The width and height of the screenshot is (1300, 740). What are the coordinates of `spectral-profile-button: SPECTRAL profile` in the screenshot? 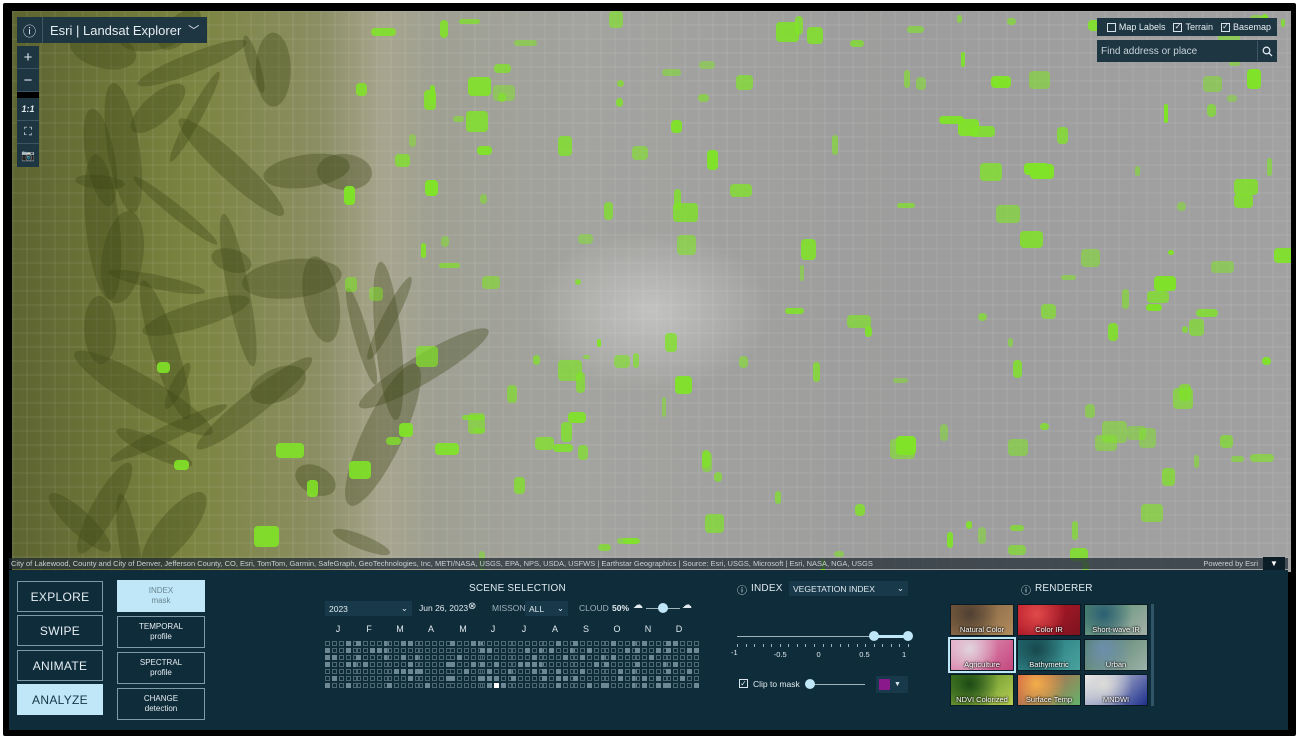 It's located at (161, 668).